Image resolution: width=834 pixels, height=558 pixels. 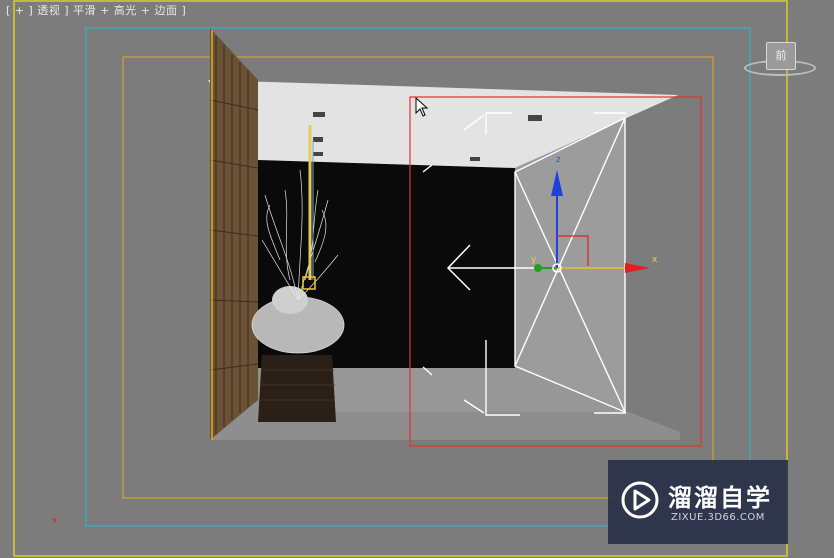 I want to click on plant-bulb, so click(x=290, y=300).